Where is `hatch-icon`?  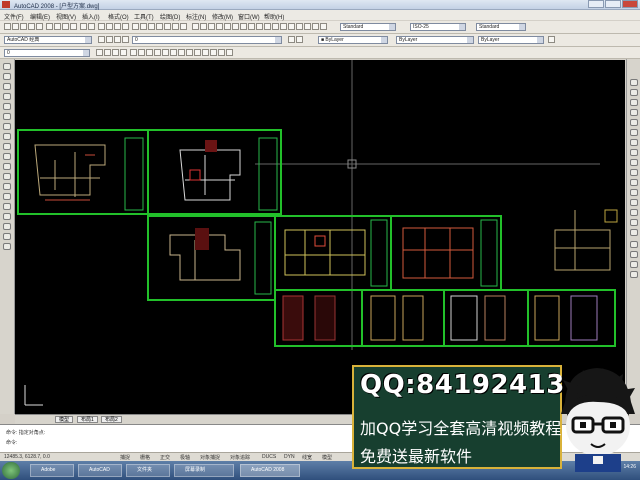
hatch-icon is located at coordinates (7, 206).